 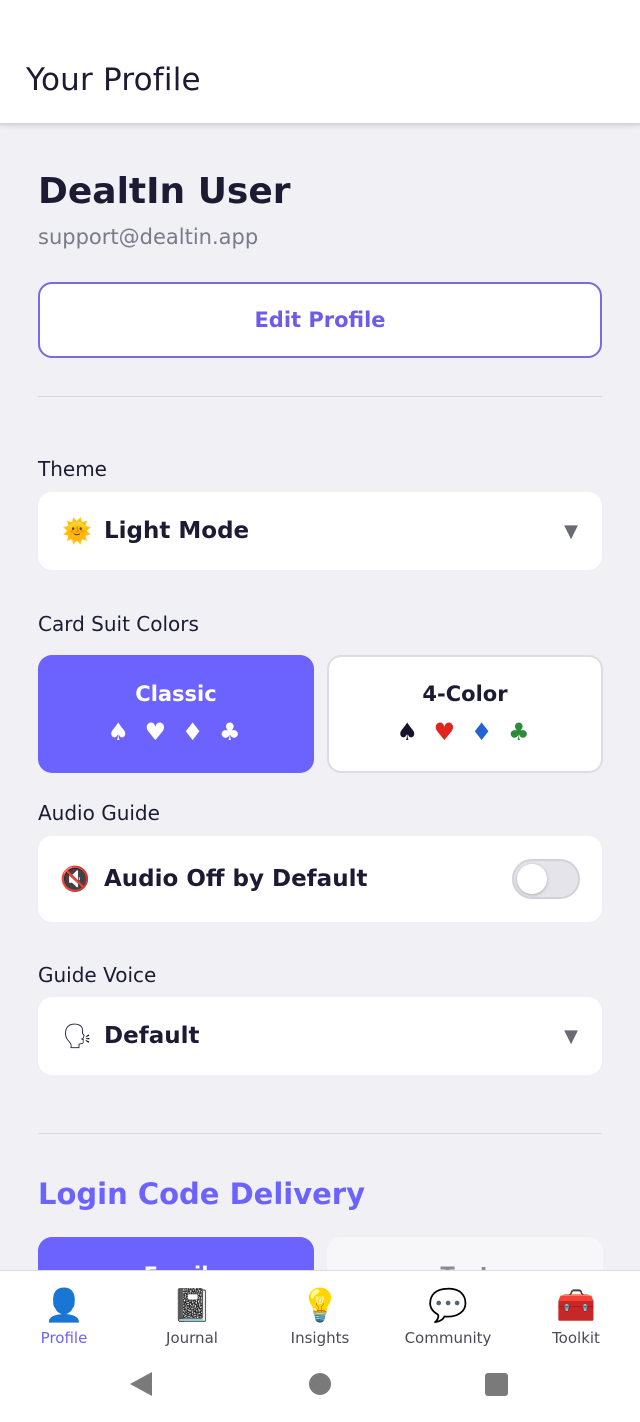 I want to click on tab-label: Community, so click(x=448, y=1338).